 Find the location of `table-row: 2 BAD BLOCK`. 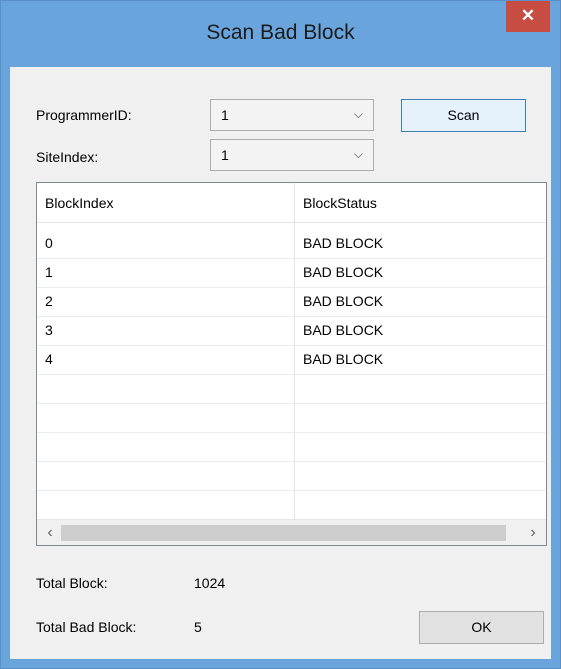

table-row: 2 BAD BLOCK is located at coordinates (291, 302).